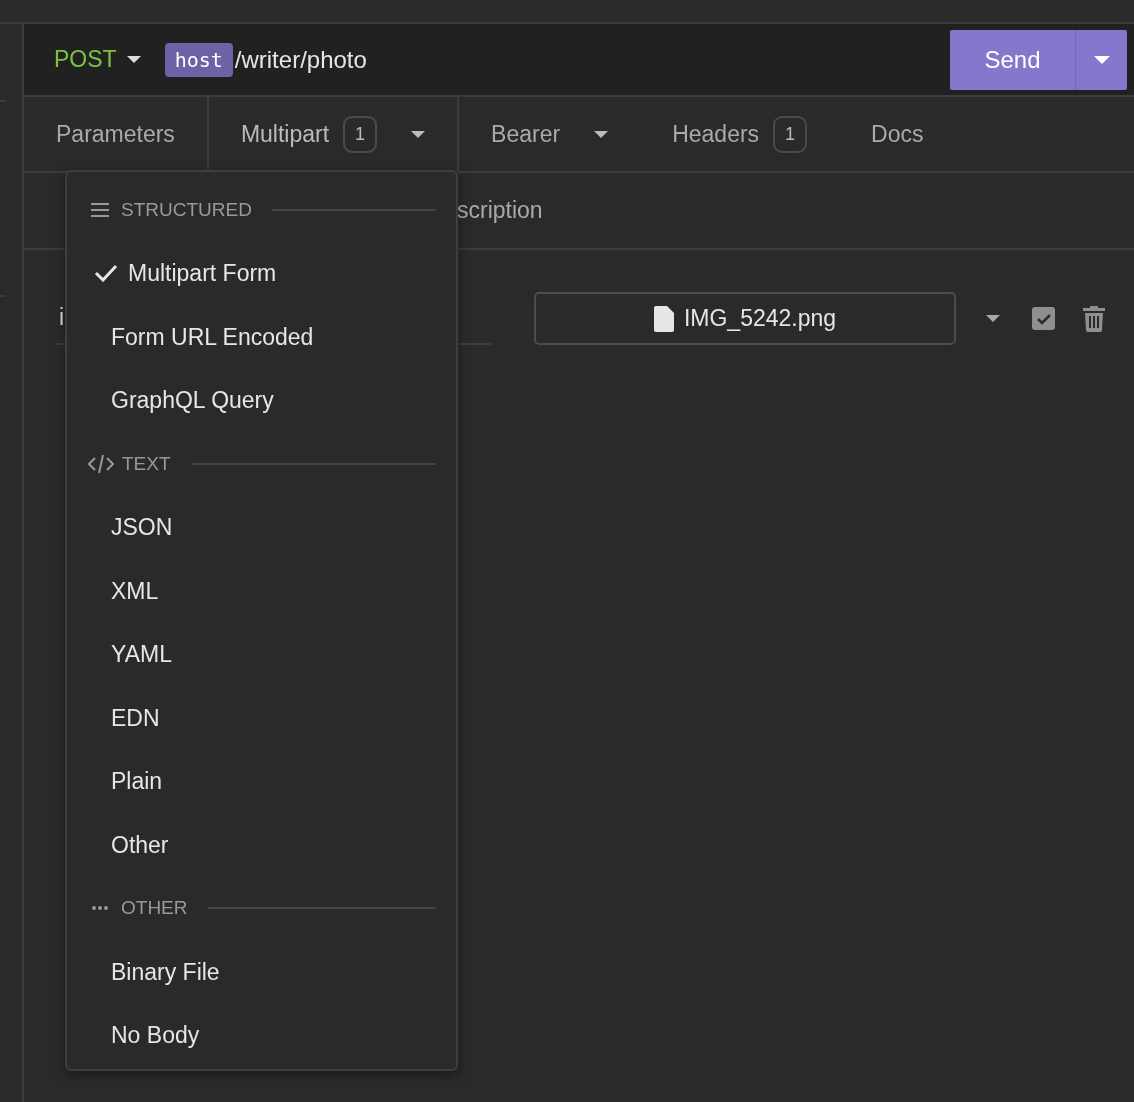 The width and height of the screenshot is (1134, 1102). Describe the element at coordinates (198, 59) in the screenshot. I see `host-variable-tag: host` at that location.